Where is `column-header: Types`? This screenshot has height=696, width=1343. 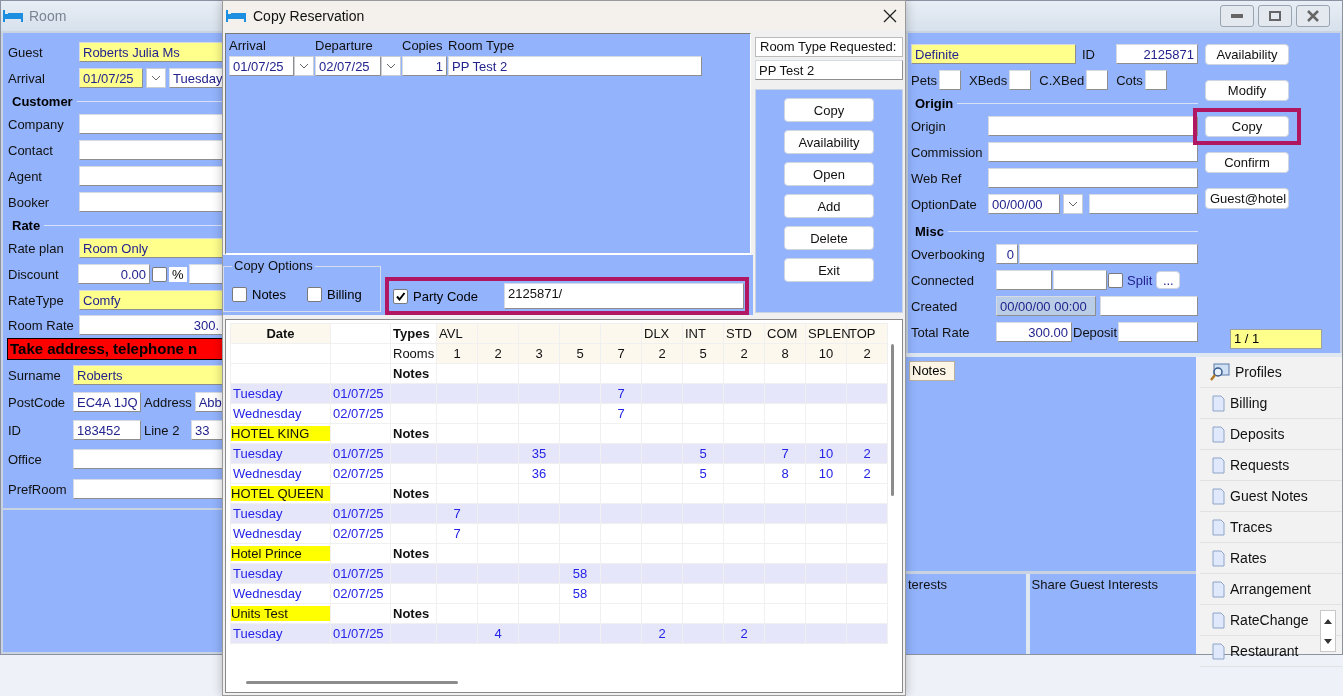
column-header: Types is located at coordinates (413, 333).